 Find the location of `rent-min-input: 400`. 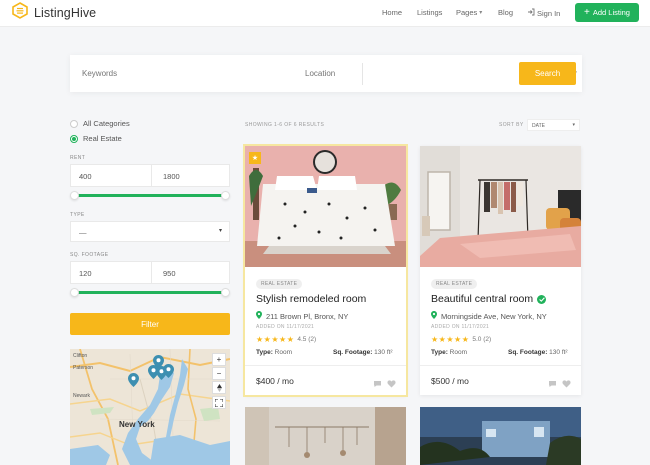

rent-min-input: 400 is located at coordinates (85, 176).